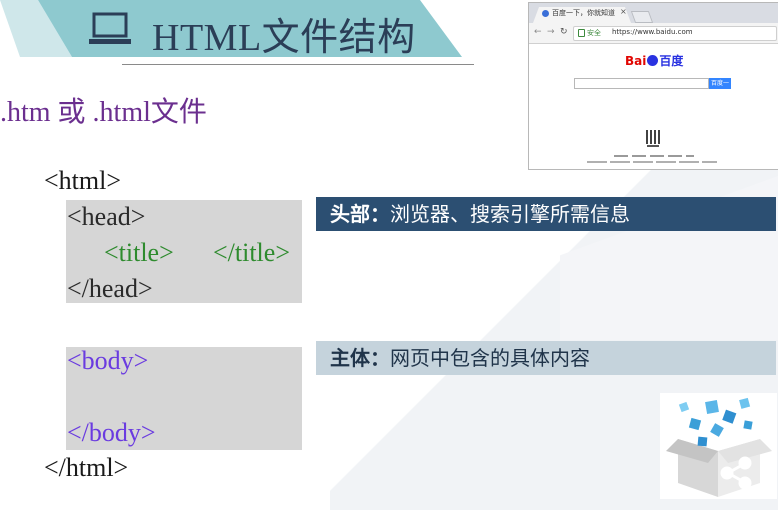 The height and width of the screenshot is (510, 778). Describe the element at coordinates (636, 61) in the screenshot. I see `baidu-logo-latin: Bai` at that location.